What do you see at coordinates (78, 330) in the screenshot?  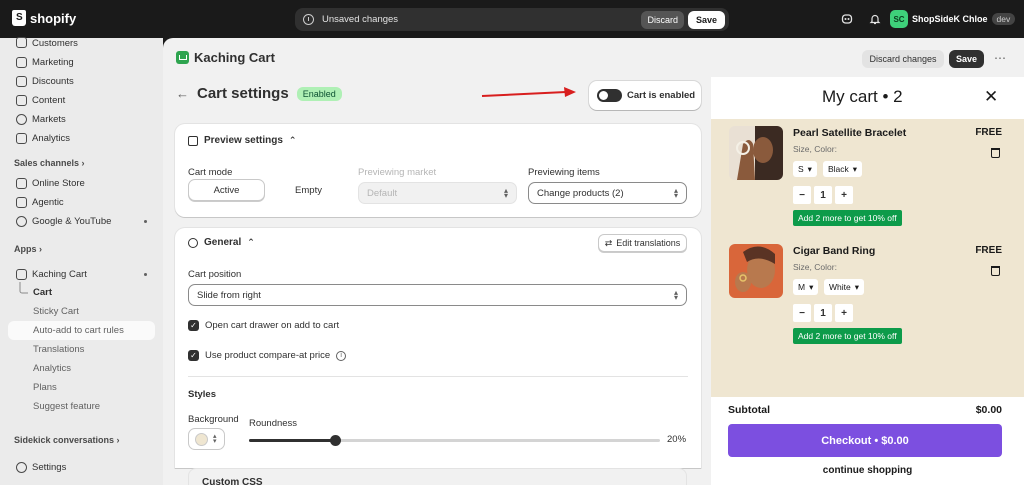 I see `sidebar-subitem-auto-add: Auto-add to cart rules` at bounding box center [78, 330].